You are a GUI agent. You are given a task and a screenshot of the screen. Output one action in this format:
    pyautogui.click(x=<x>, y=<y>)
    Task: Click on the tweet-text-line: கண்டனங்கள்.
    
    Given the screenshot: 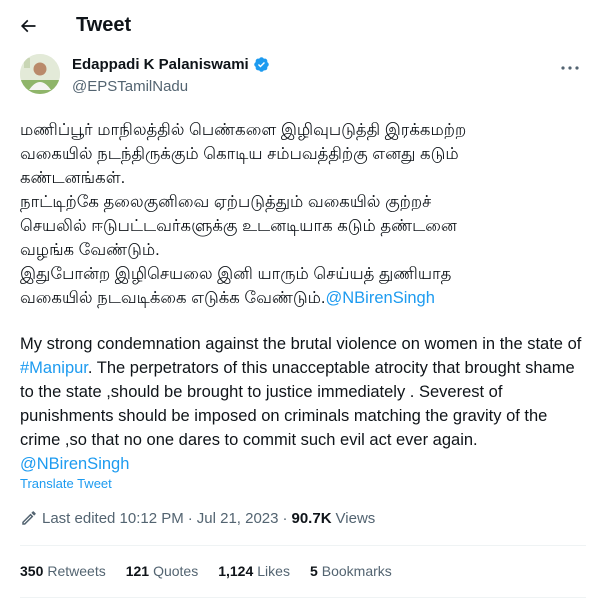 What is the action you would take?
    pyautogui.click(x=73, y=178)
    